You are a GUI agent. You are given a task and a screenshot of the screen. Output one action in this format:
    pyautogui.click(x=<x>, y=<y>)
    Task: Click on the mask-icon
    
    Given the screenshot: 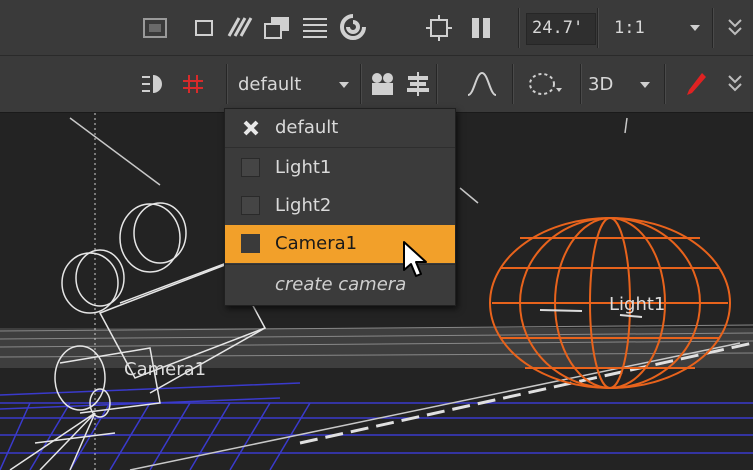 What is the action you would take?
    pyautogui.click(x=155, y=28)
    